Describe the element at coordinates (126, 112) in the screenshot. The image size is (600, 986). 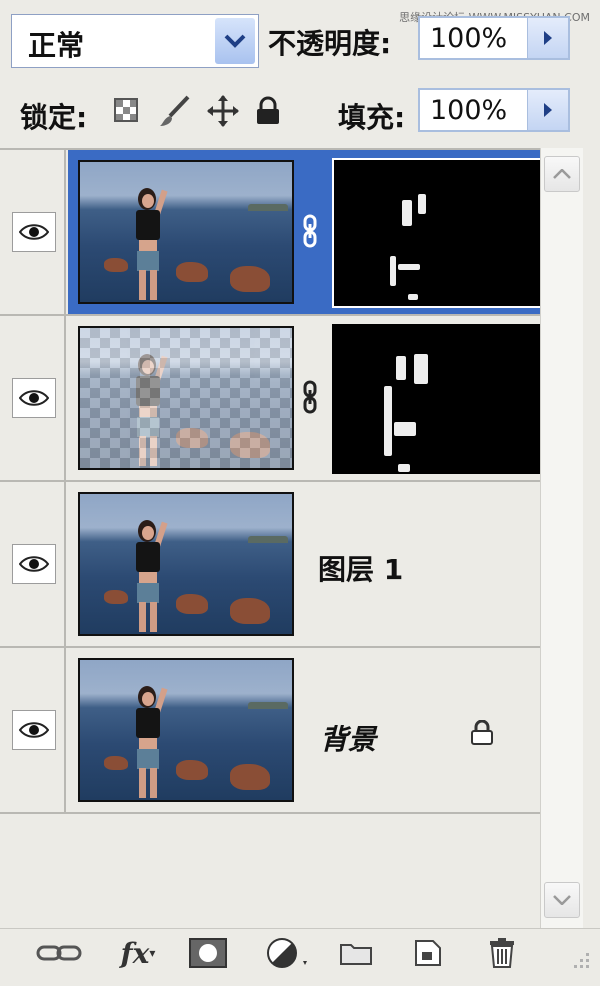
I see `lock-transparent-pixels-icon` at that location.